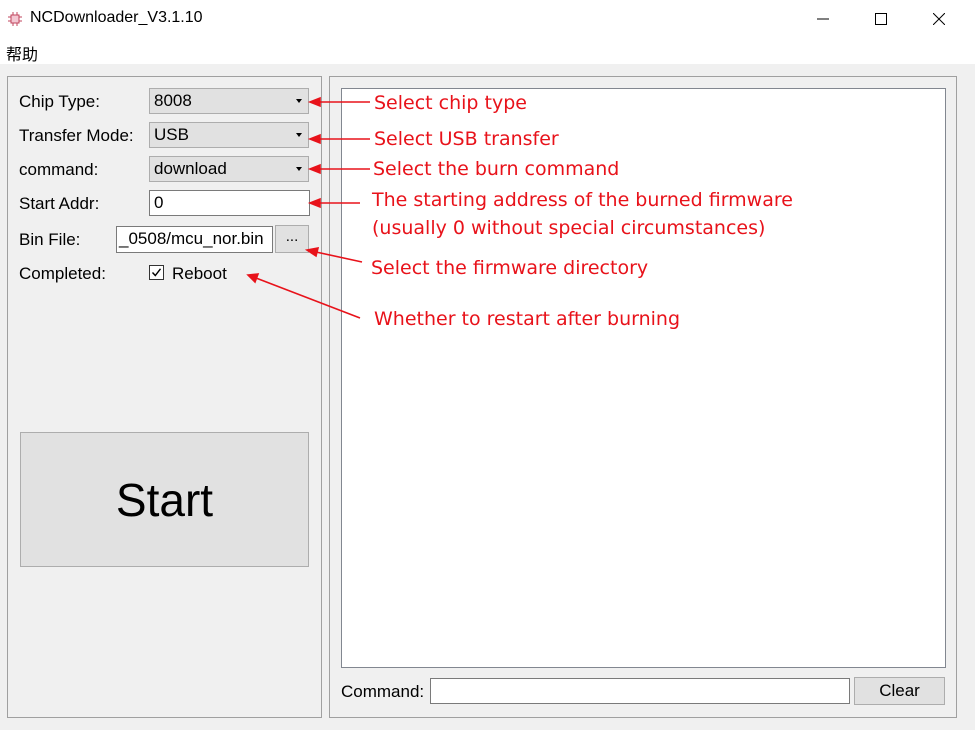  I want to click on annotation-restart: Whether to restart after burning, so click(527, 319).